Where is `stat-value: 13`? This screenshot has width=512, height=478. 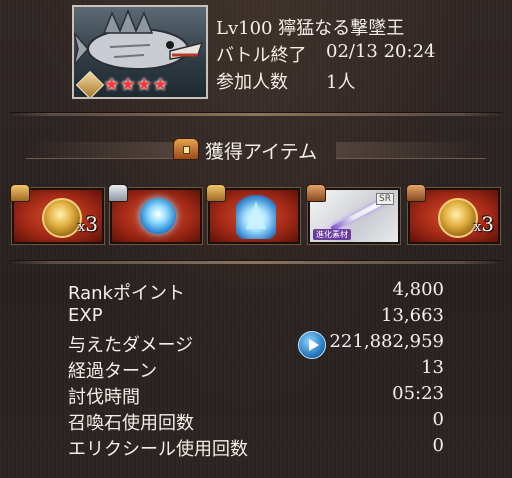
stat-value: 13 is located at coordinates (432, 367).